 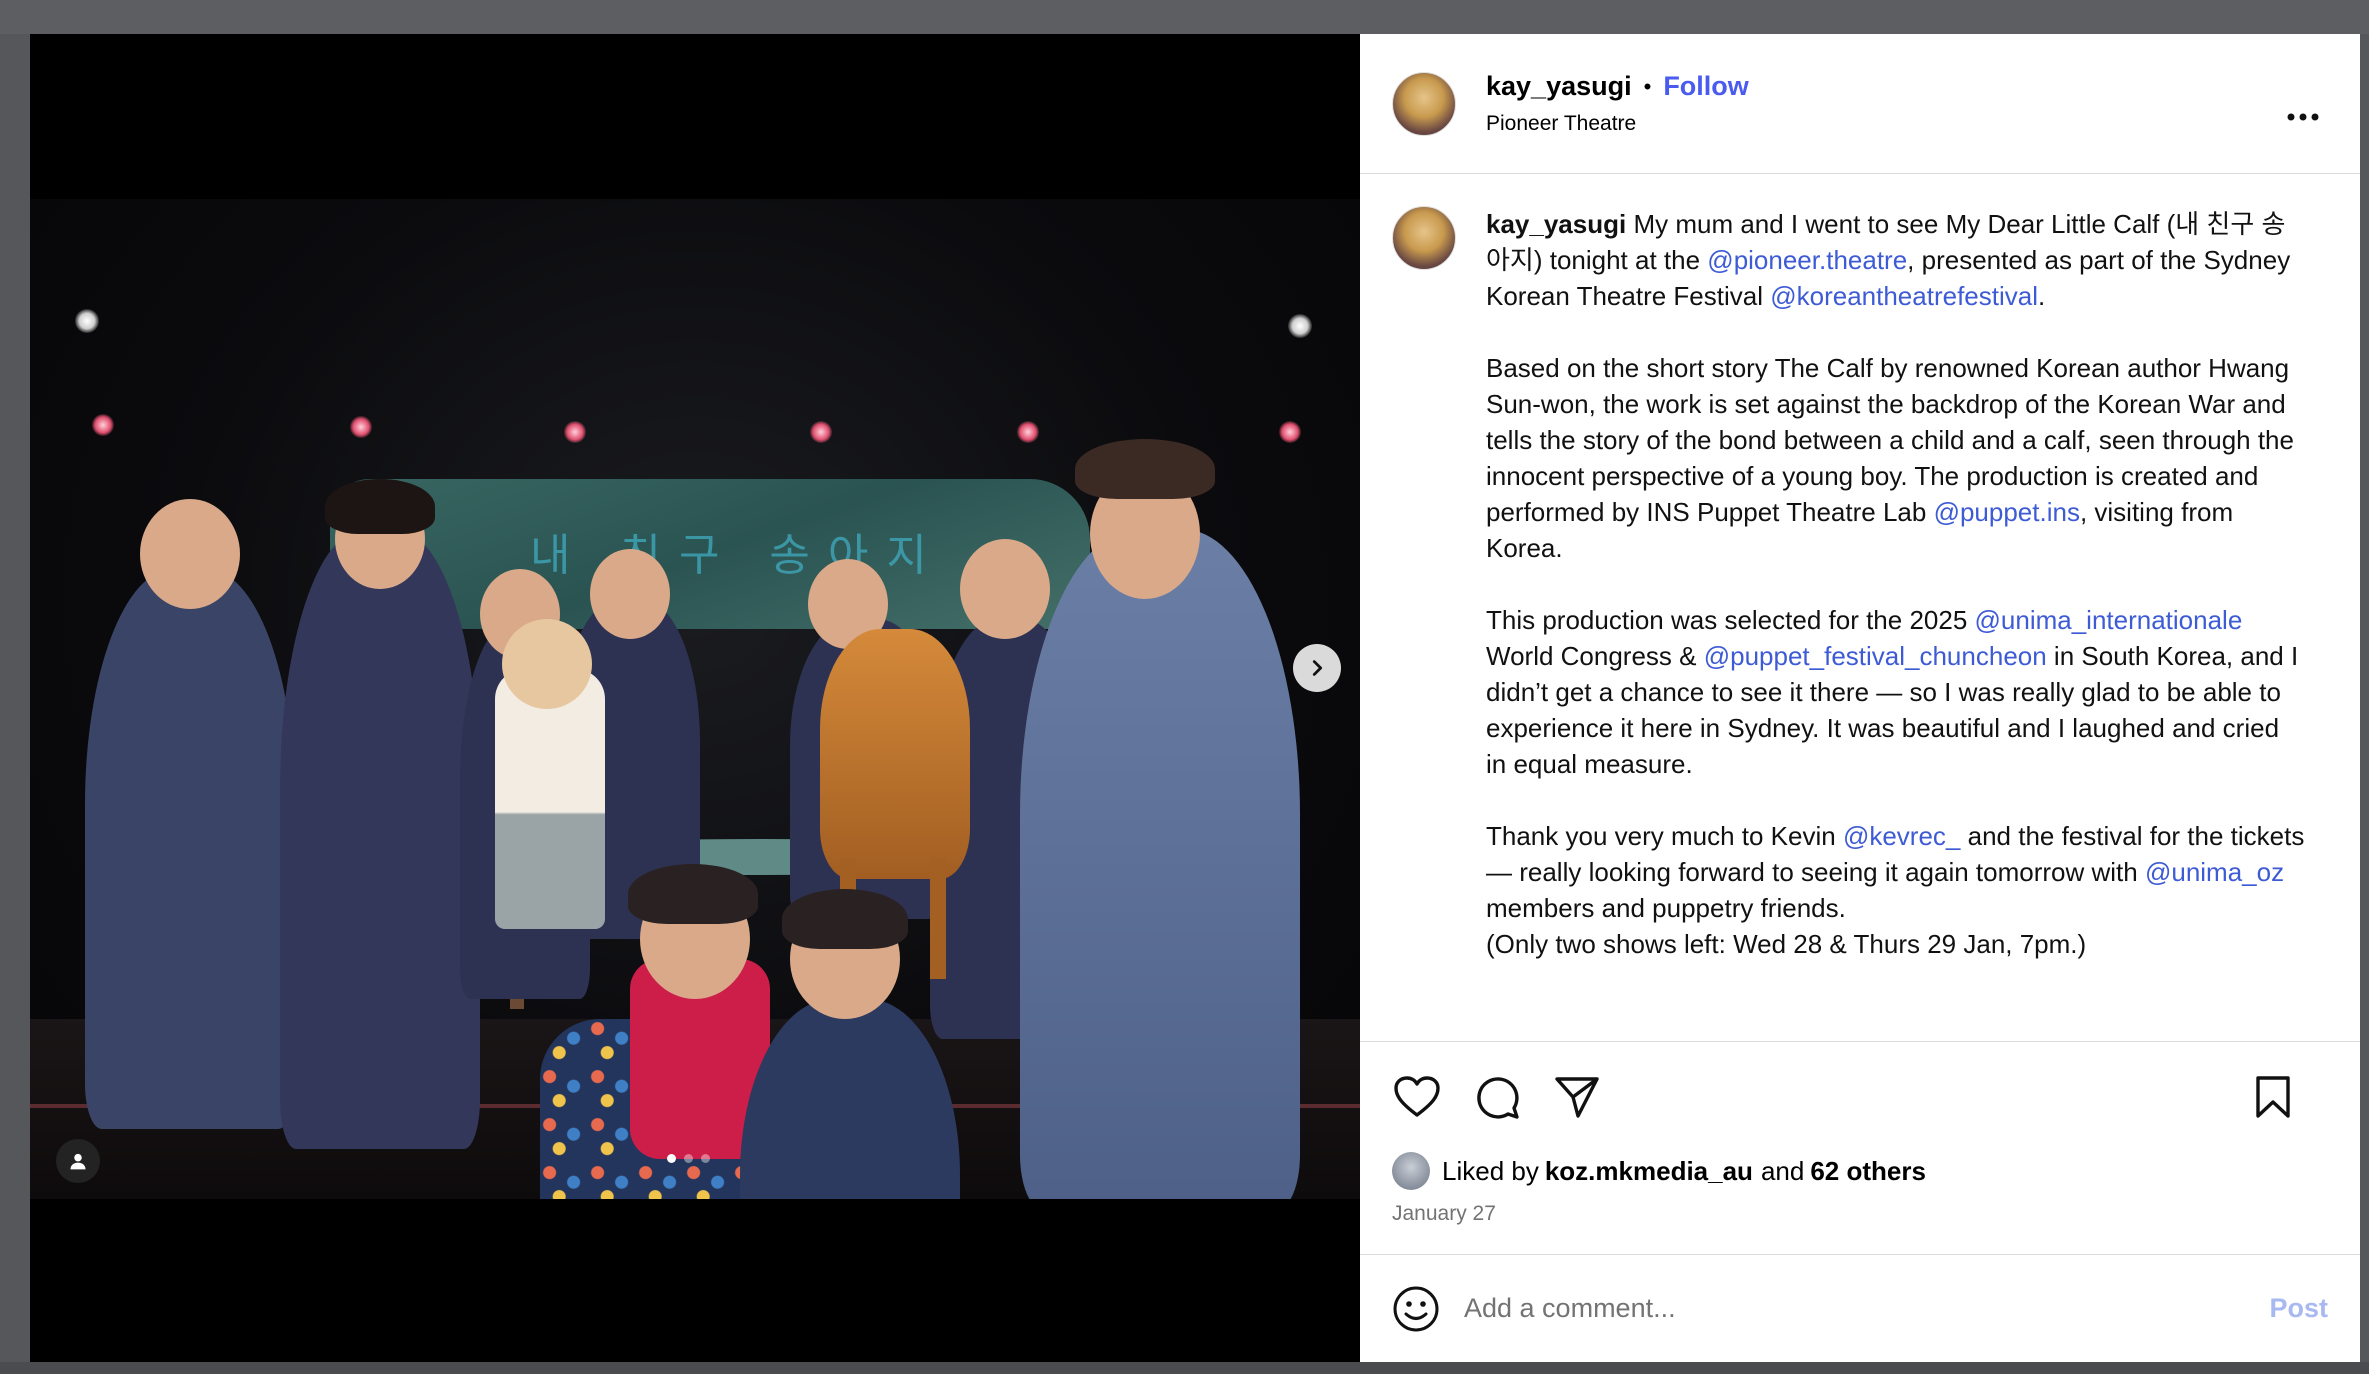 I want to click on bookmark-icon, so click(x=2273, y=1097).